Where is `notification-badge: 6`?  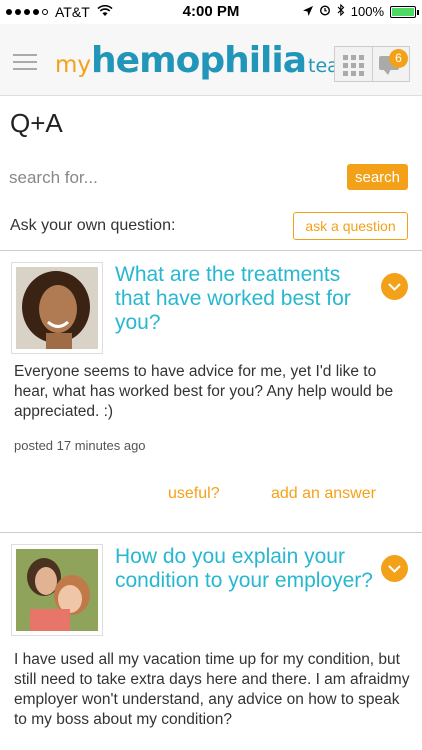
notification-badge: 6 is located at coordinates (398, 58).